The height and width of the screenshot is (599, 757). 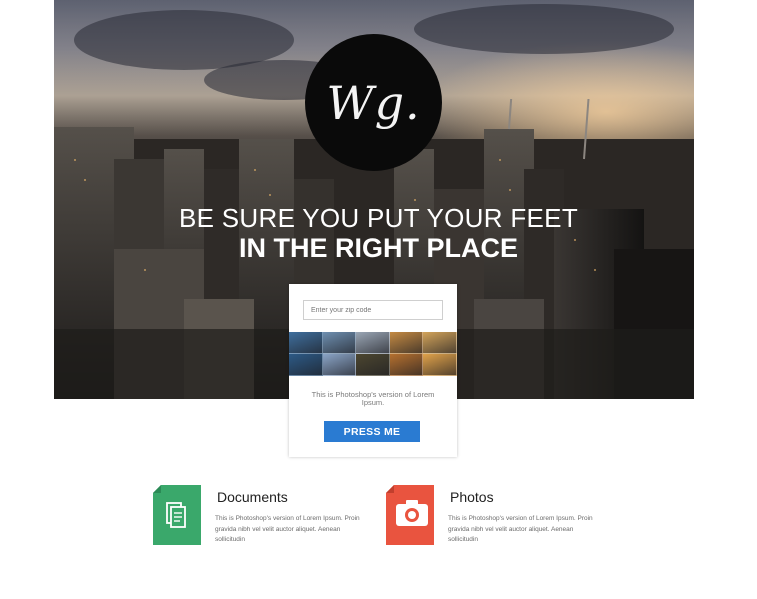 I want to click on documents-icon, so click(x=177, y=515).